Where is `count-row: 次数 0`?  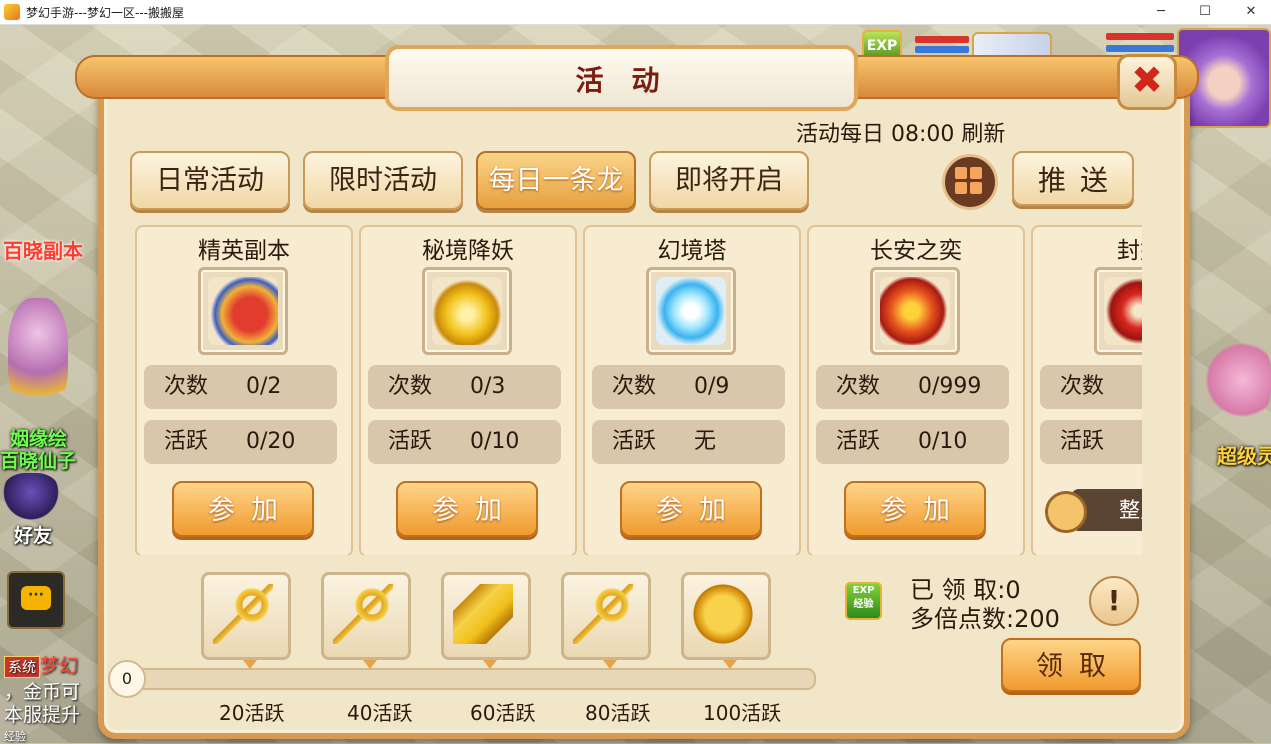
count-row: 次数 0 is located at coordinates (1091, 387).